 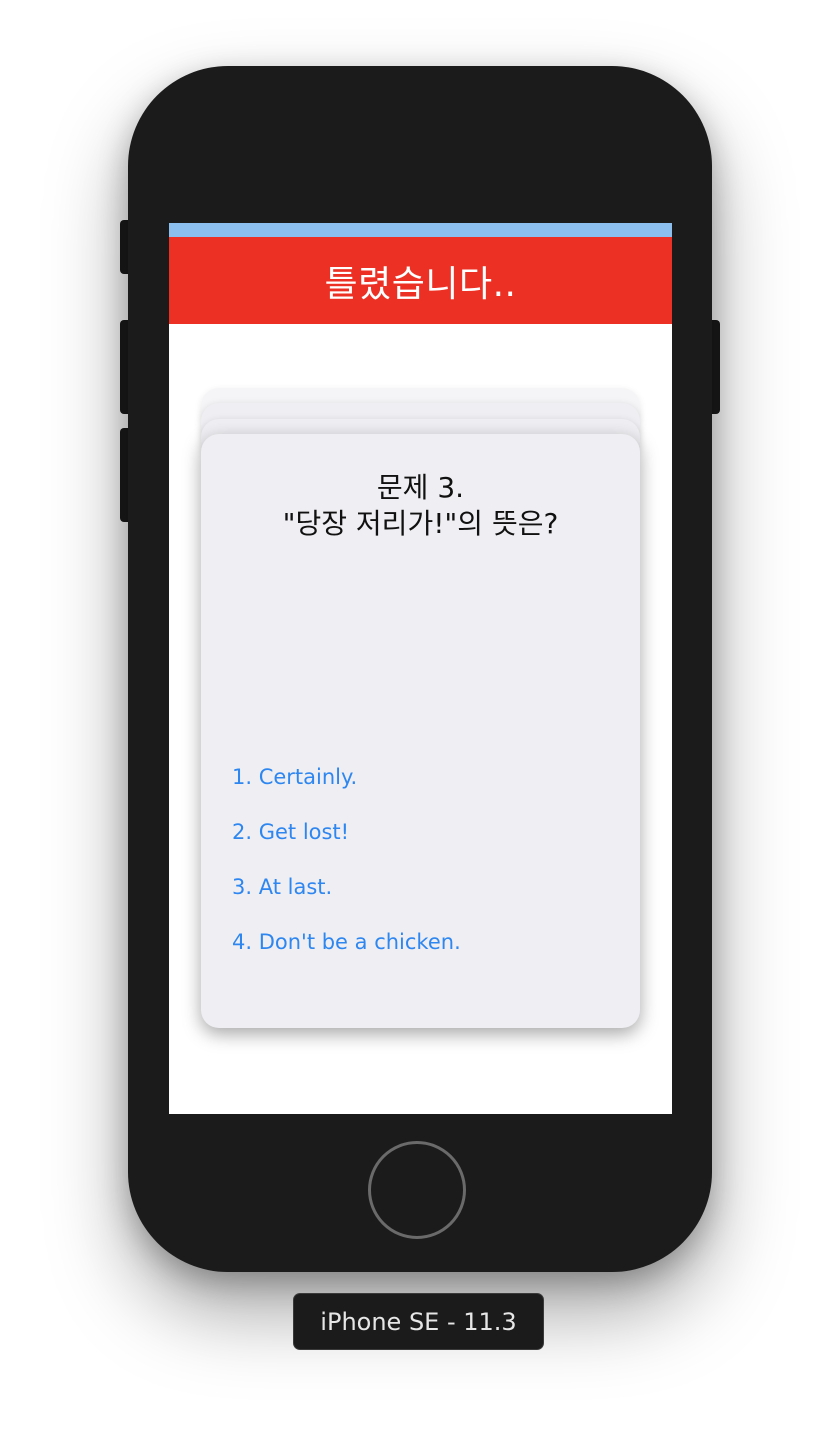 I want to click on result-title: 틀렸습니다.., so click(x=420, y=284).